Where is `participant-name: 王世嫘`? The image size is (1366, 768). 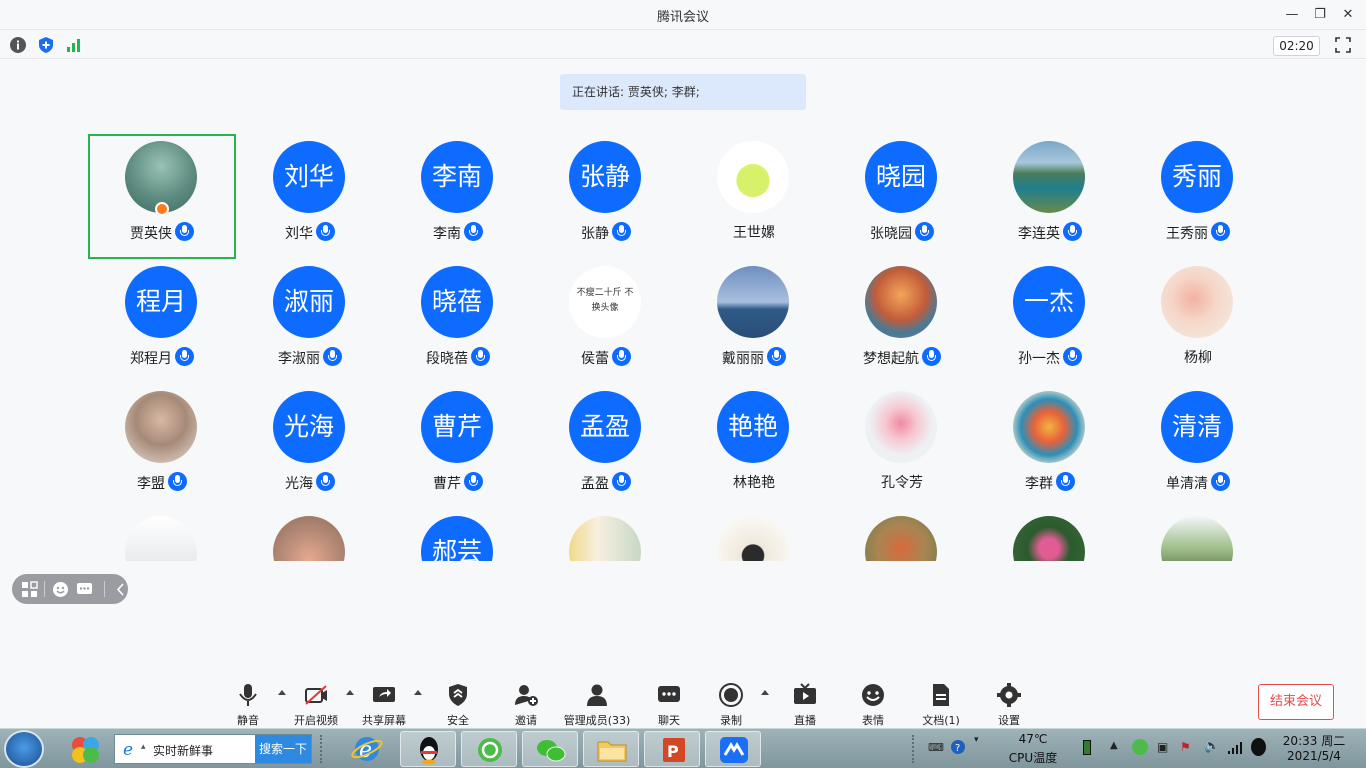 participant-name: 王世嫘 is located at coordinates (754, 233).